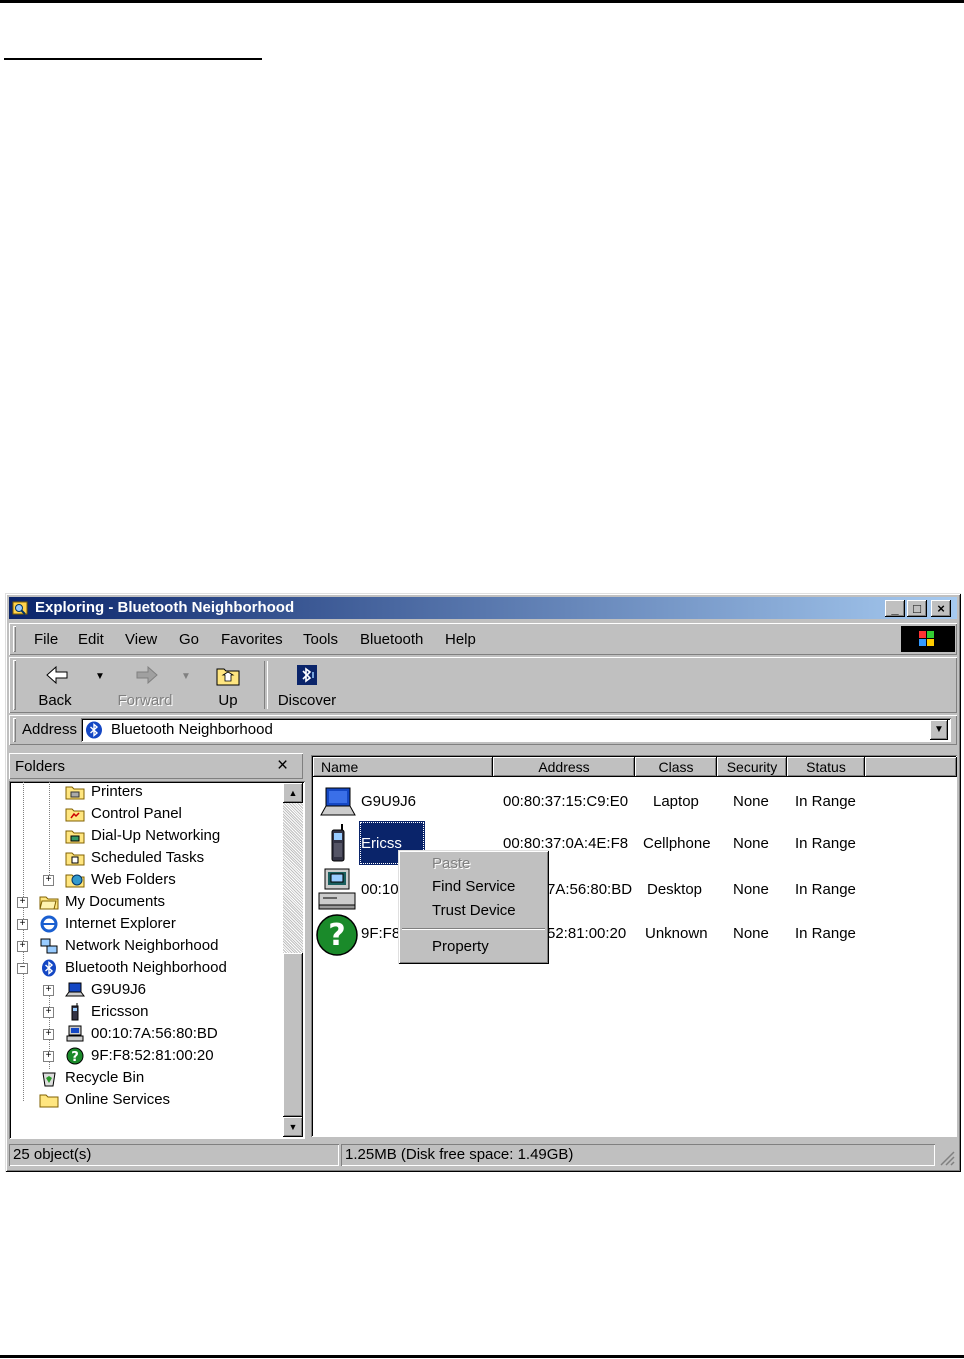 The height and width of the screenshot is (1359, 964). Describe the element at coordinates (49, 1101) in the screenshot. I see `folder-icon` at that location.